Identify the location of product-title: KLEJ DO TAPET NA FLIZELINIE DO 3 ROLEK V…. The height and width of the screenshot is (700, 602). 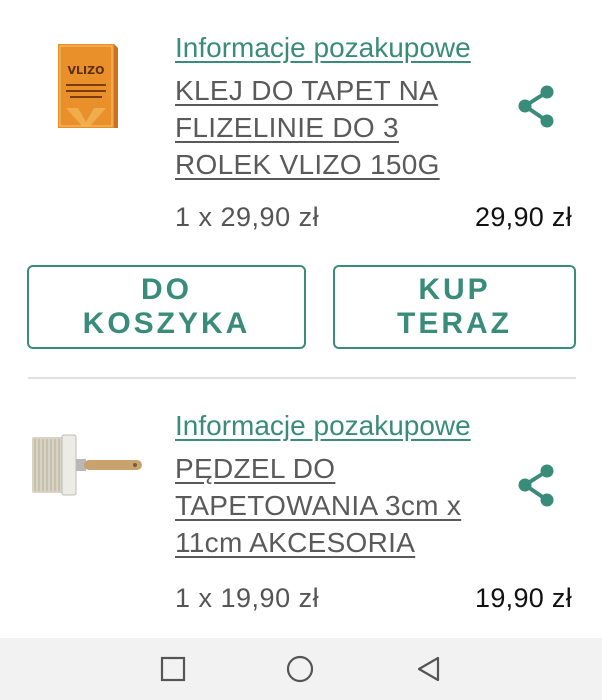
(335, 127).